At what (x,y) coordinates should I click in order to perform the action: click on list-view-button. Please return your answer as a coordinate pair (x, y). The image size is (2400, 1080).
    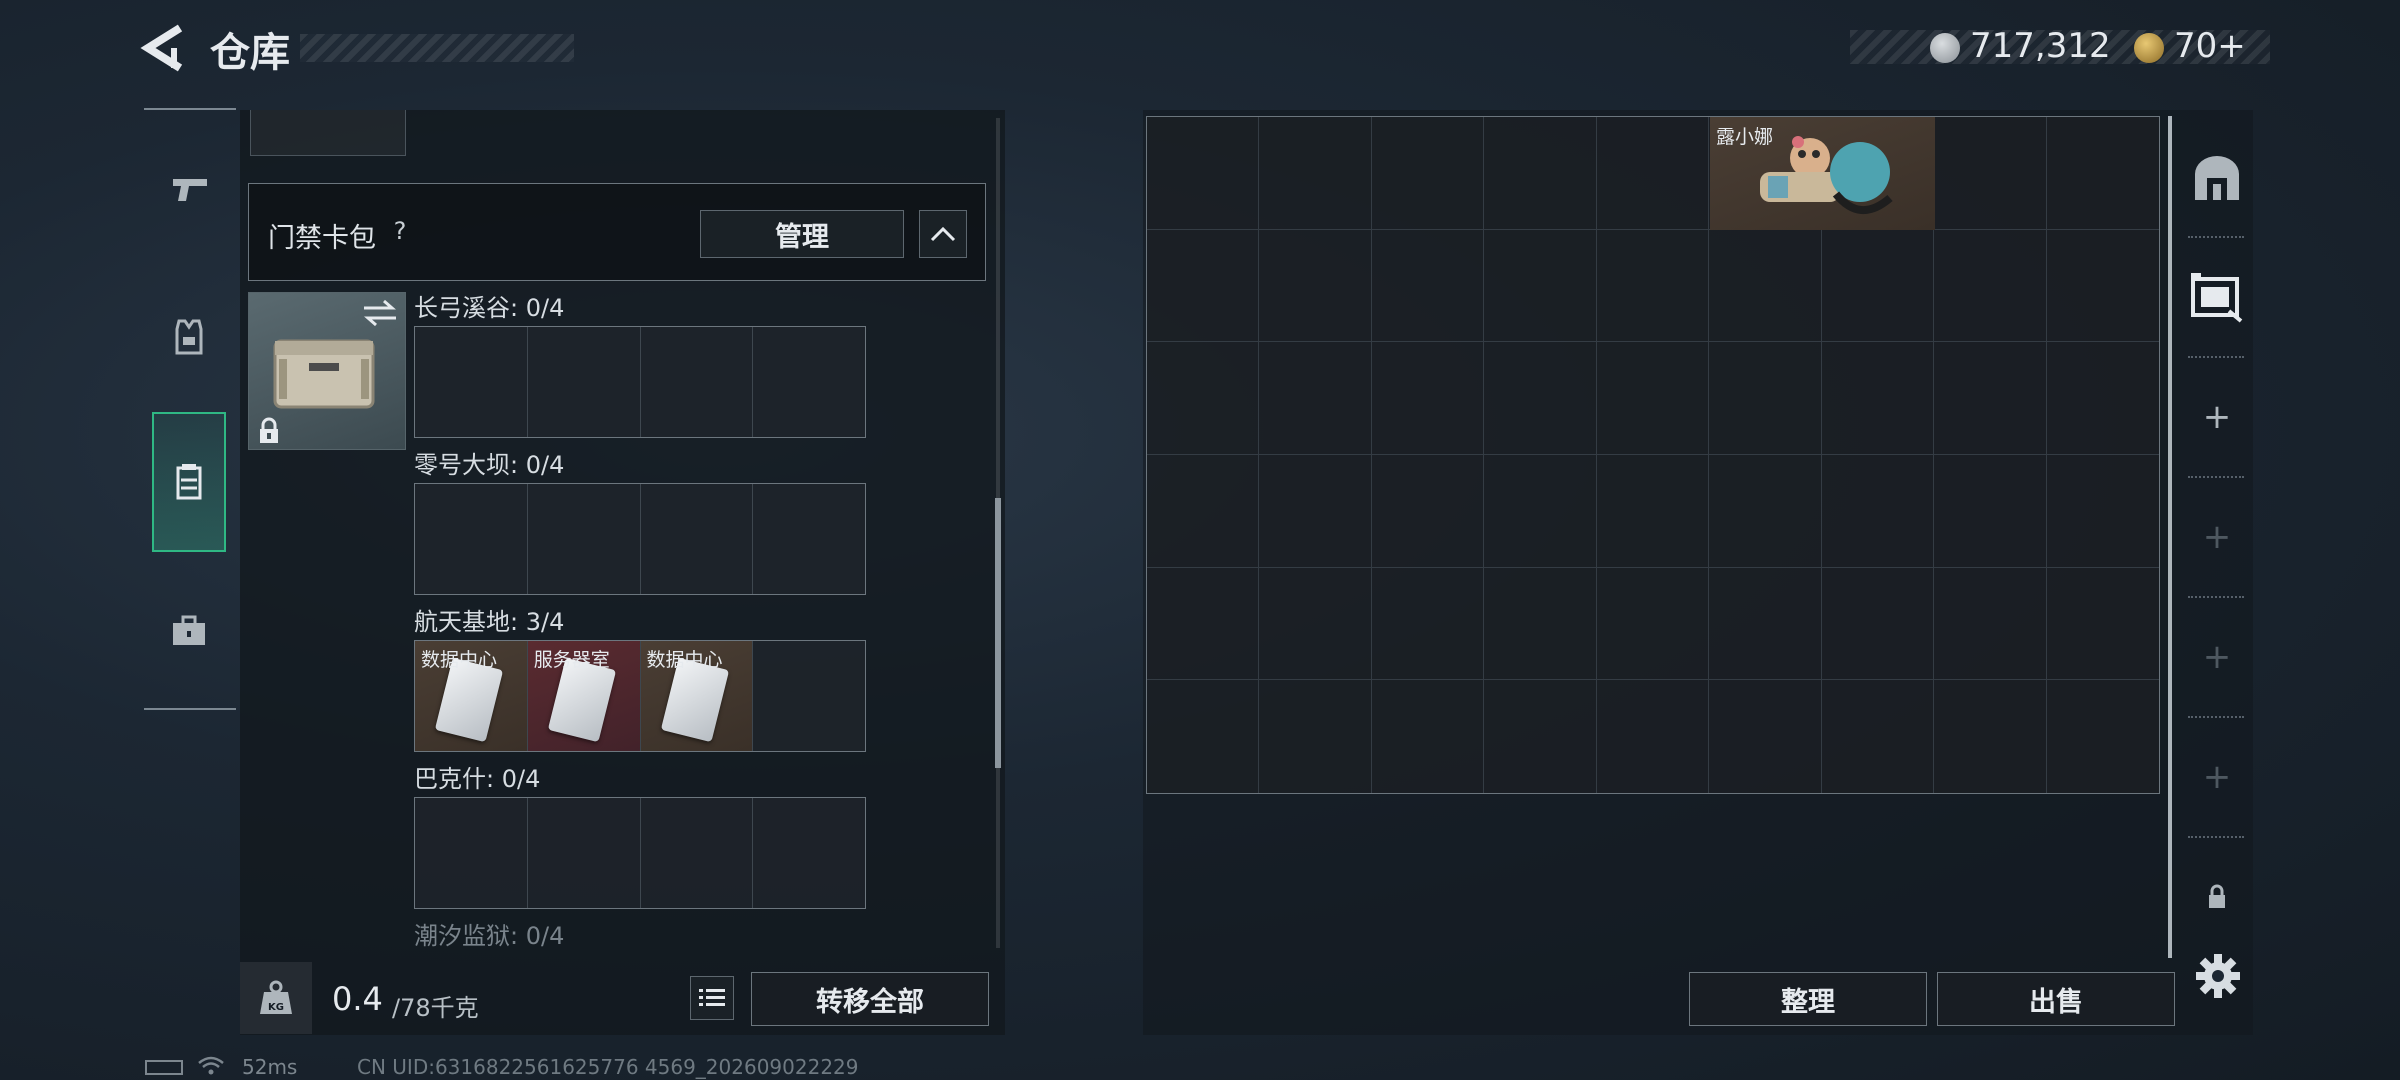
    Looking at the image, I should click on (712, 998).